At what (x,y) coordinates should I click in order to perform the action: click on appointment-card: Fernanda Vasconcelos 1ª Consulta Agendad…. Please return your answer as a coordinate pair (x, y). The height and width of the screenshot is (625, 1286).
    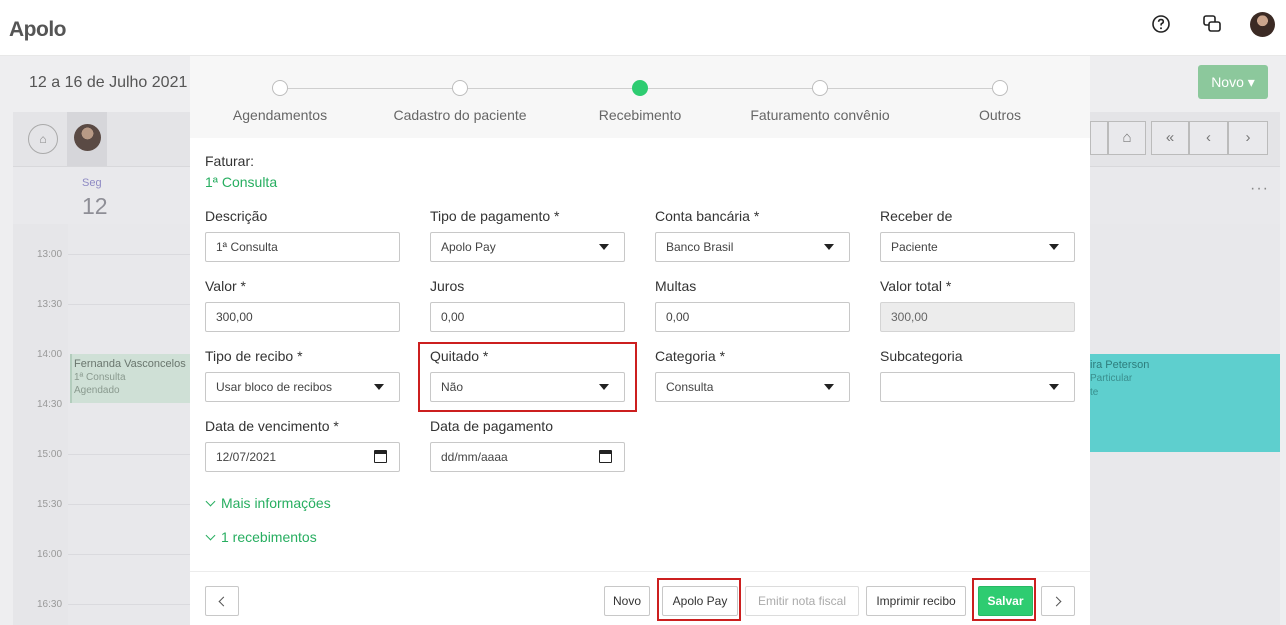
    Looking at the image, I should click on (130, 378).